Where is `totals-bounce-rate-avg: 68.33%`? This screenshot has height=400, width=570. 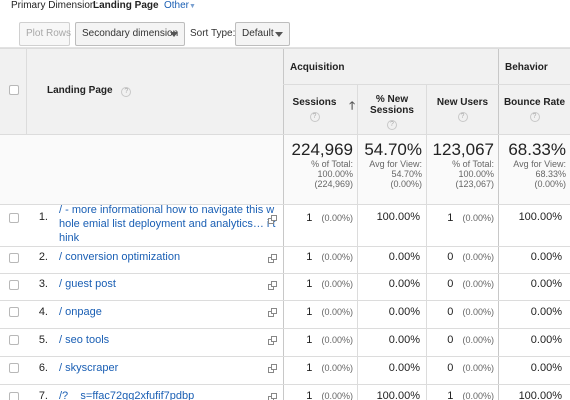
totals-bounce-rate-avg: 68.33% is located at coordinates (550, 174).